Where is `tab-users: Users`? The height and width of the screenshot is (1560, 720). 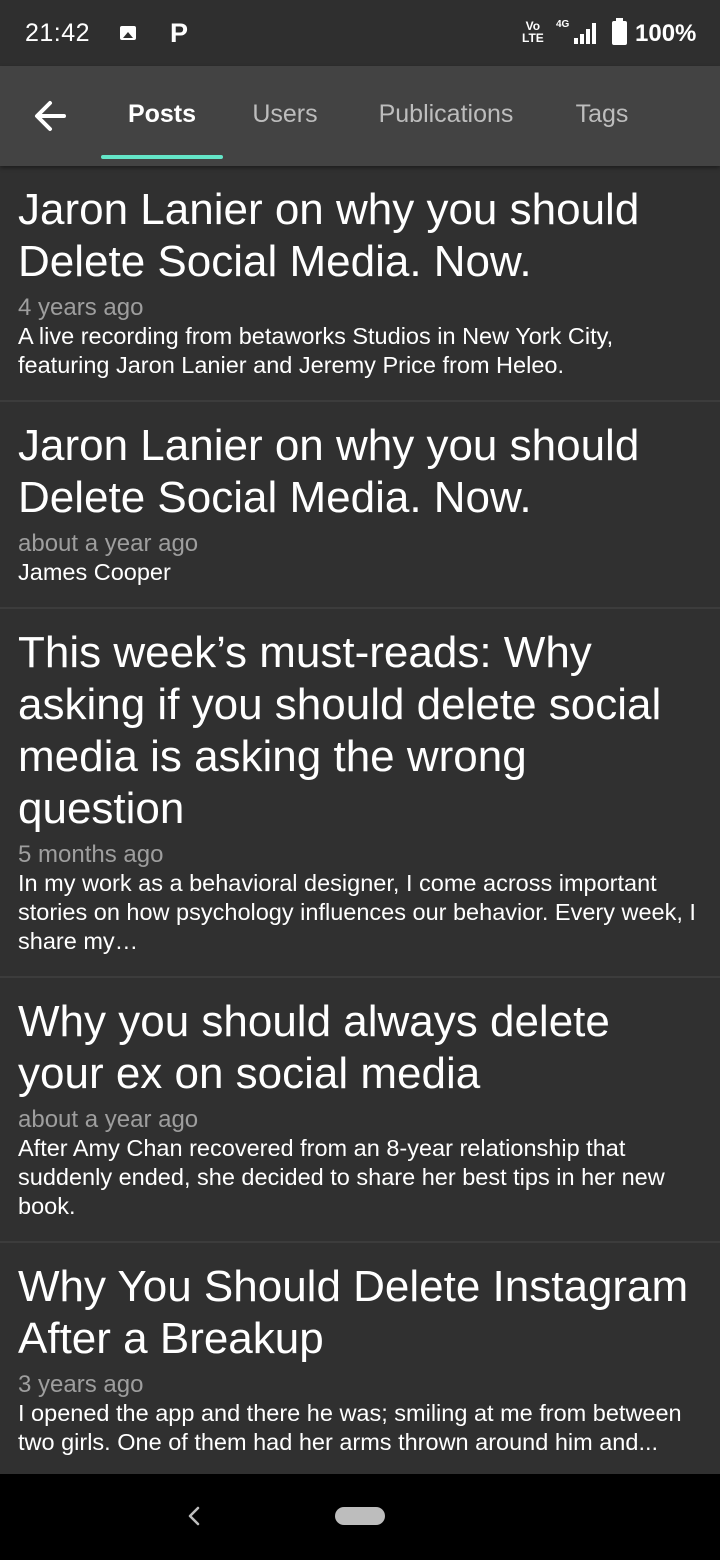
tab-users: Users is located at coordinates (285, 116).